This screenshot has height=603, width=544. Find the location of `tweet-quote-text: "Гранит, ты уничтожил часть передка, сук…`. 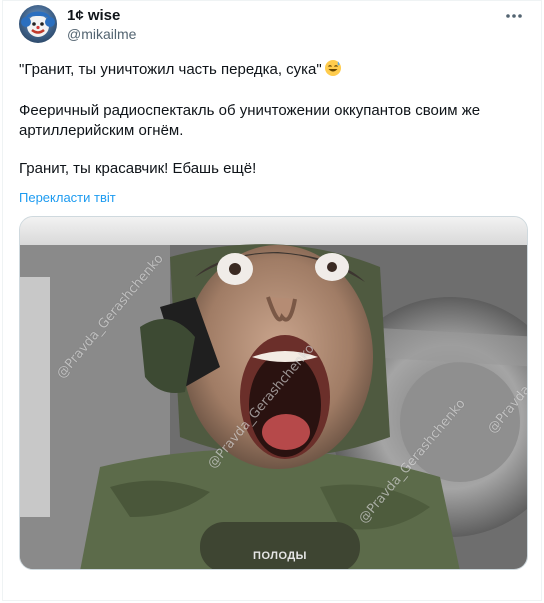

tweet-quote-text: "Гранит, ты уничтожил часть передка, сук… is located at coordinates (170, 69).